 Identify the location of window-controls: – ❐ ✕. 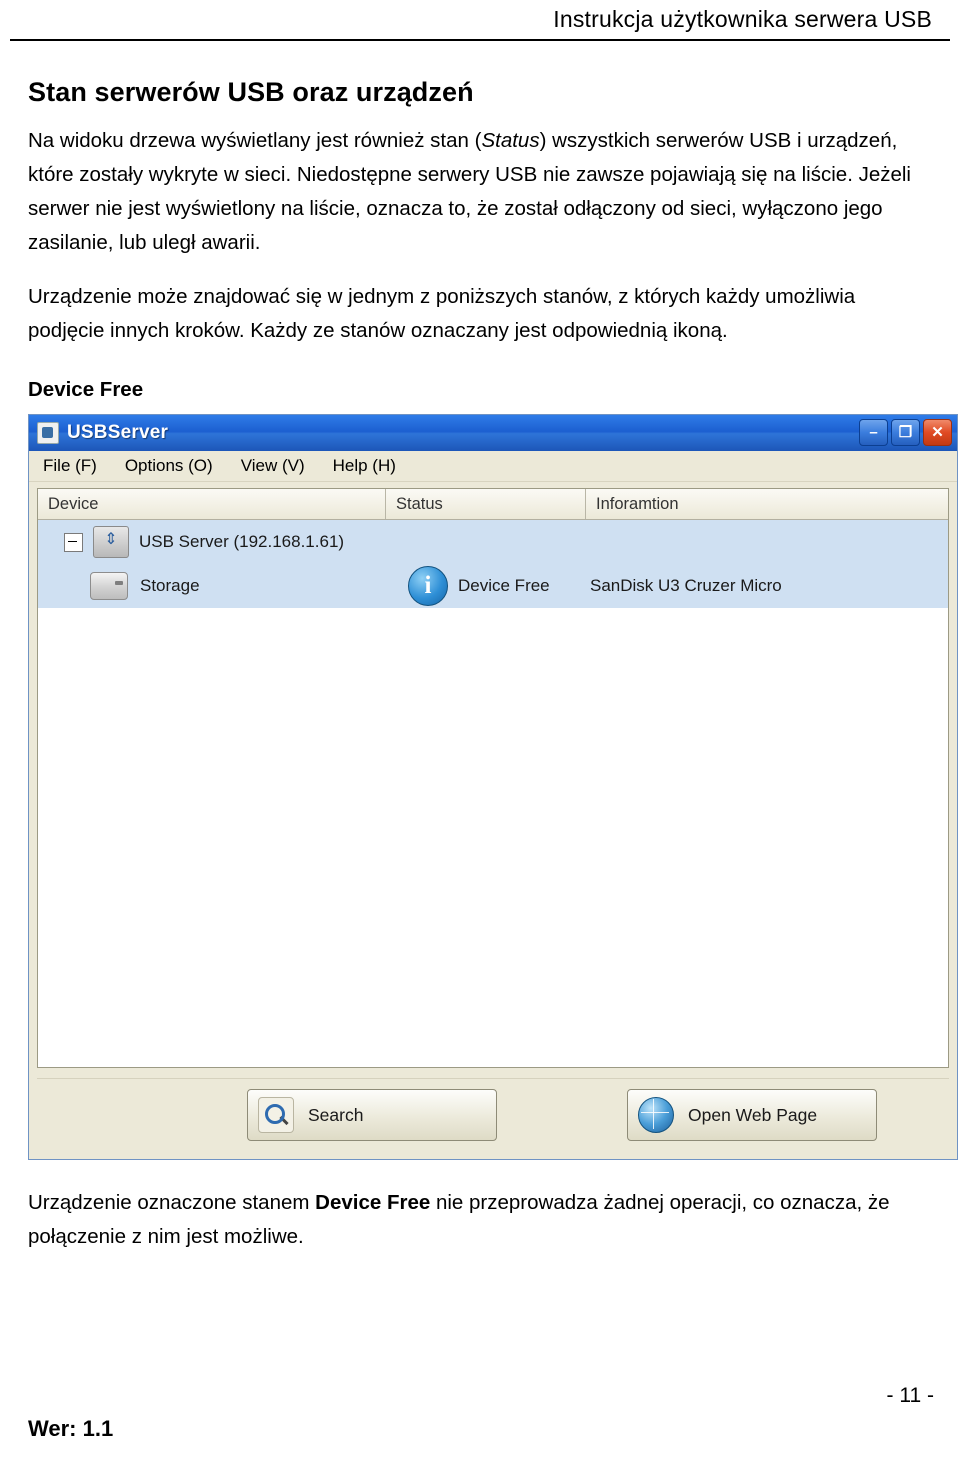
(905, 432).